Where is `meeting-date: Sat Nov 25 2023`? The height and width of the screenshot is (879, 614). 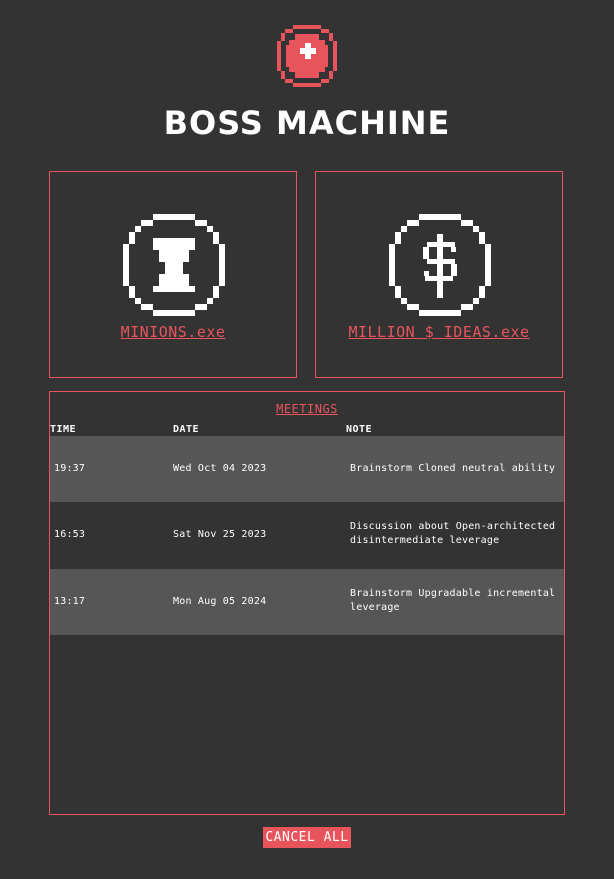
meeting-date: Sat Nov 25 2023 is located at coordinates (220, 534).